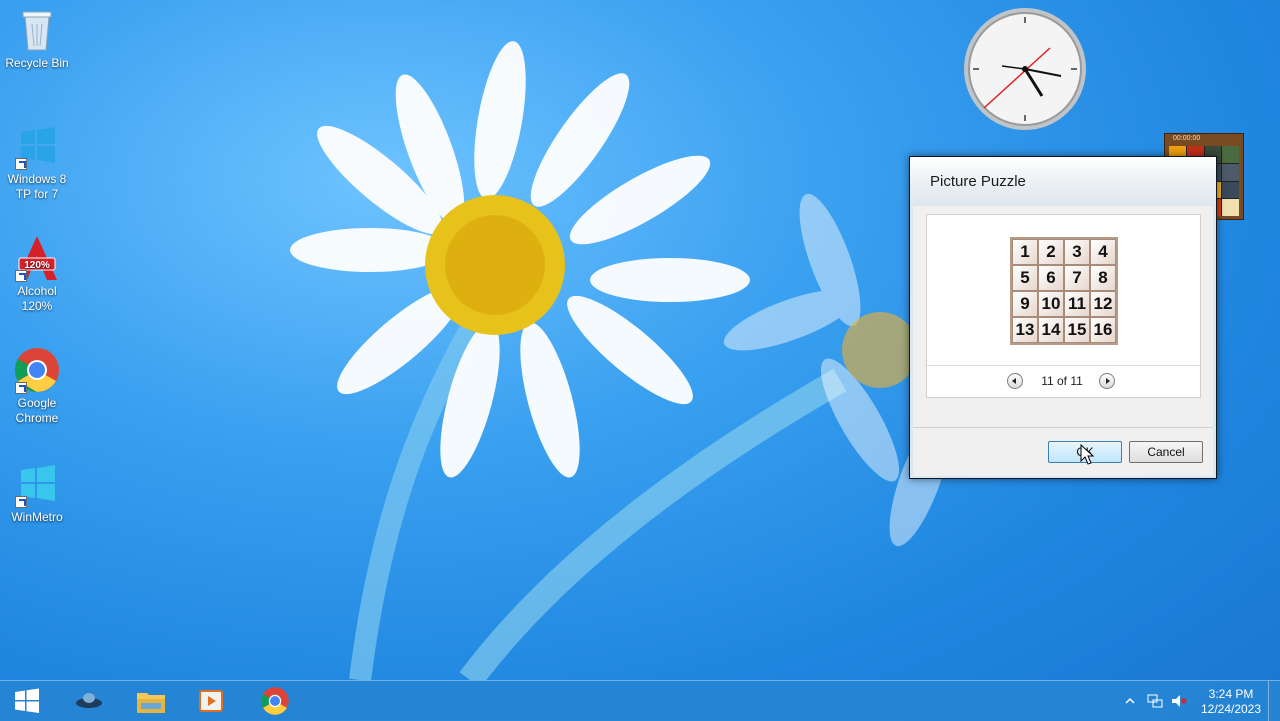 The image size is (1280, 721). What do you see at coordinates (1063, 365) in the screenshot?
I see `preview-divider` at bounding box center [1063, 365].